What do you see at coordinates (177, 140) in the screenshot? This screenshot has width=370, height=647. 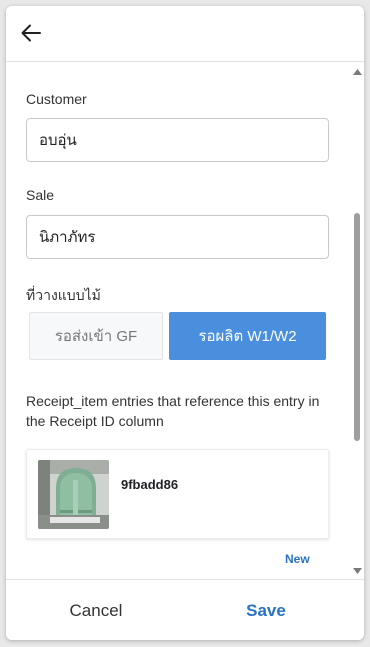 I see `customer-field: อบอุ่น` at bounding box center [177, 140].